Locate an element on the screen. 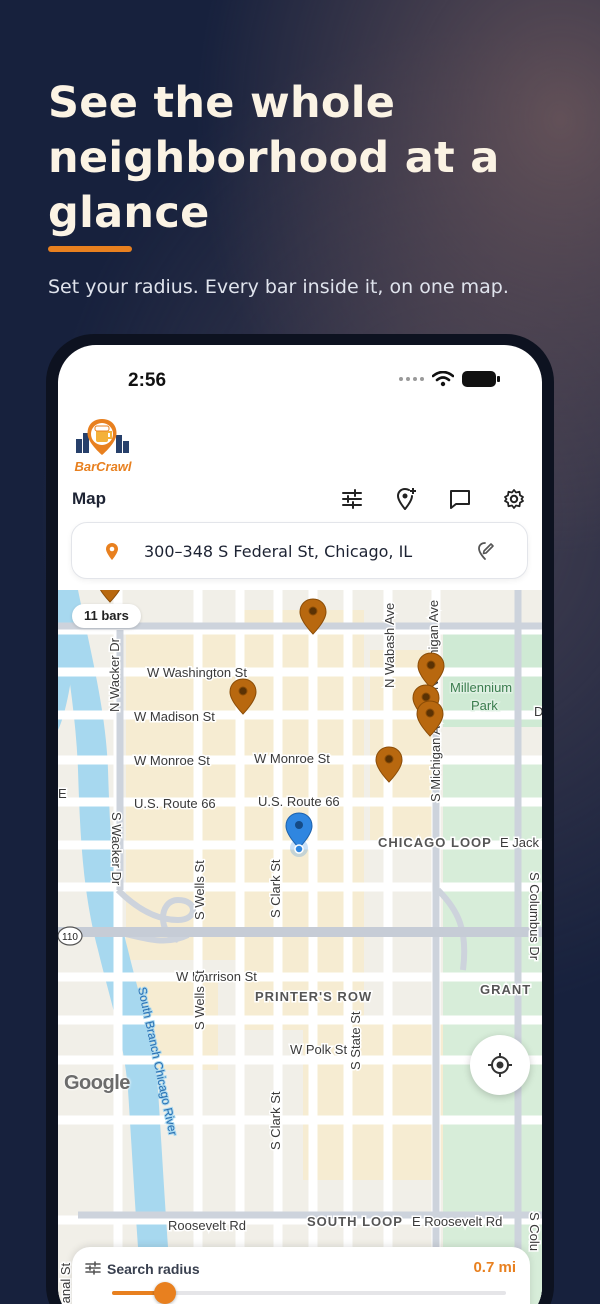 The width and height of the screenshot is (600, 1304). label-e-jack: E Jack is located at coordinates (520, 842).